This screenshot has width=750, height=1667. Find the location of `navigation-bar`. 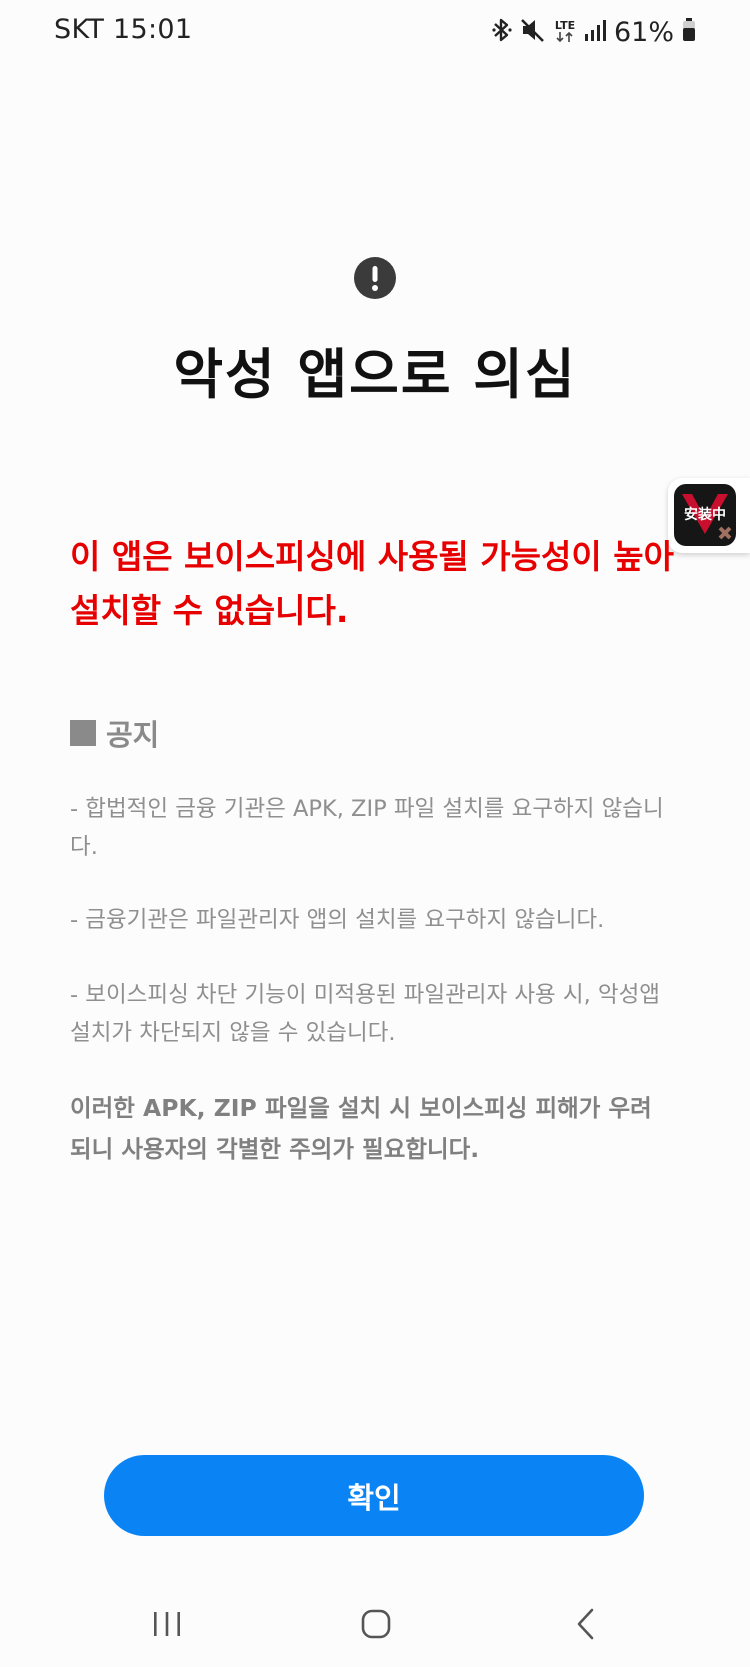

navigation-bar is located at coordinates (375, 1623).